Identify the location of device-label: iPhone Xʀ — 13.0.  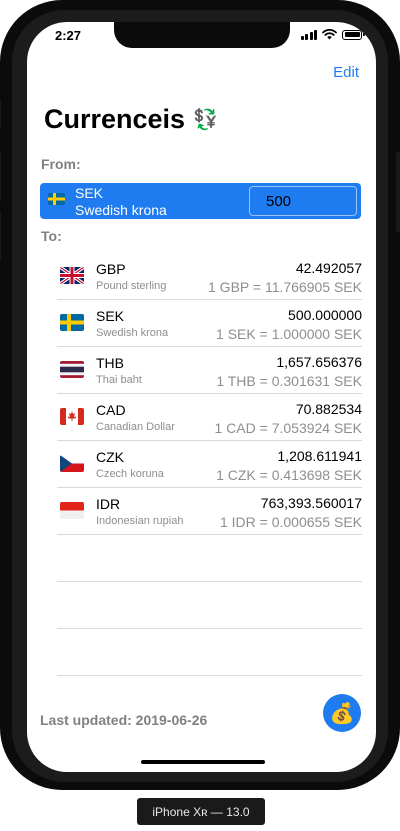
(201, 811).